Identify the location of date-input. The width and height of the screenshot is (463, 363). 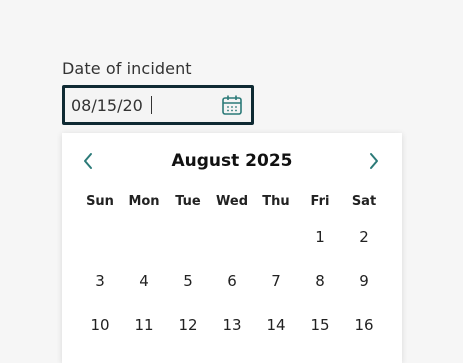
(141, 105).